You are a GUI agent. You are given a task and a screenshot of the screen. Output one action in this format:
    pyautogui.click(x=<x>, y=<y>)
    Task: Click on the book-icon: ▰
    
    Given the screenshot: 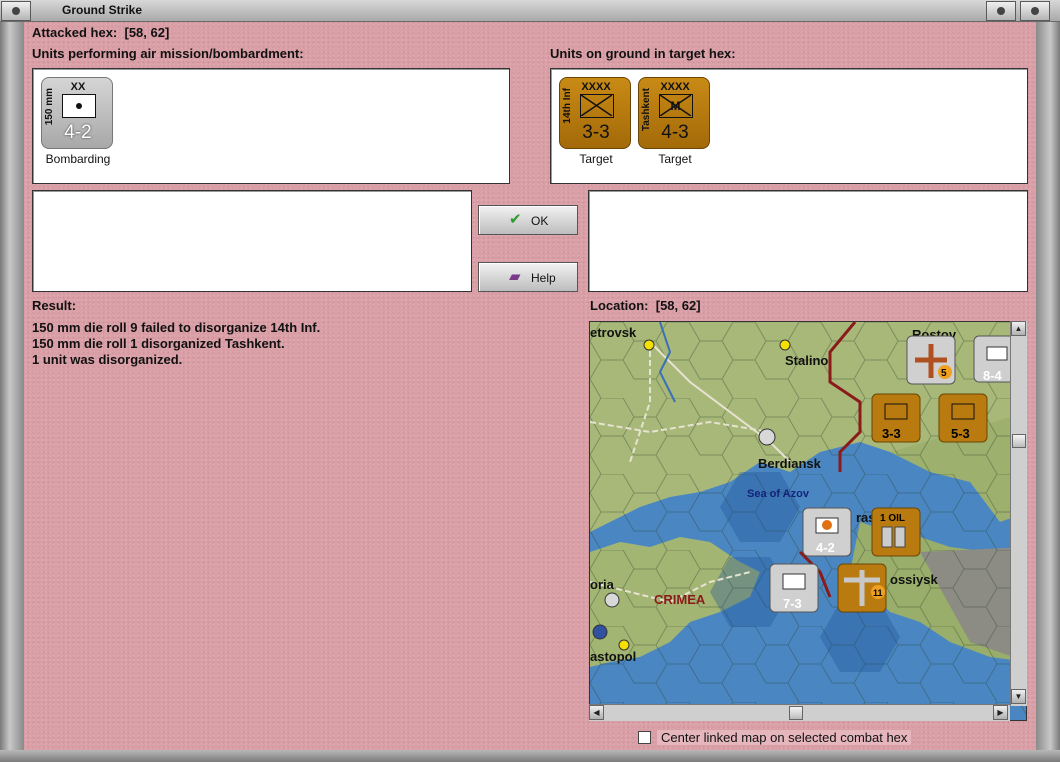 What is the action you would take?
    pyautogui.click(x=515, y=276)
    